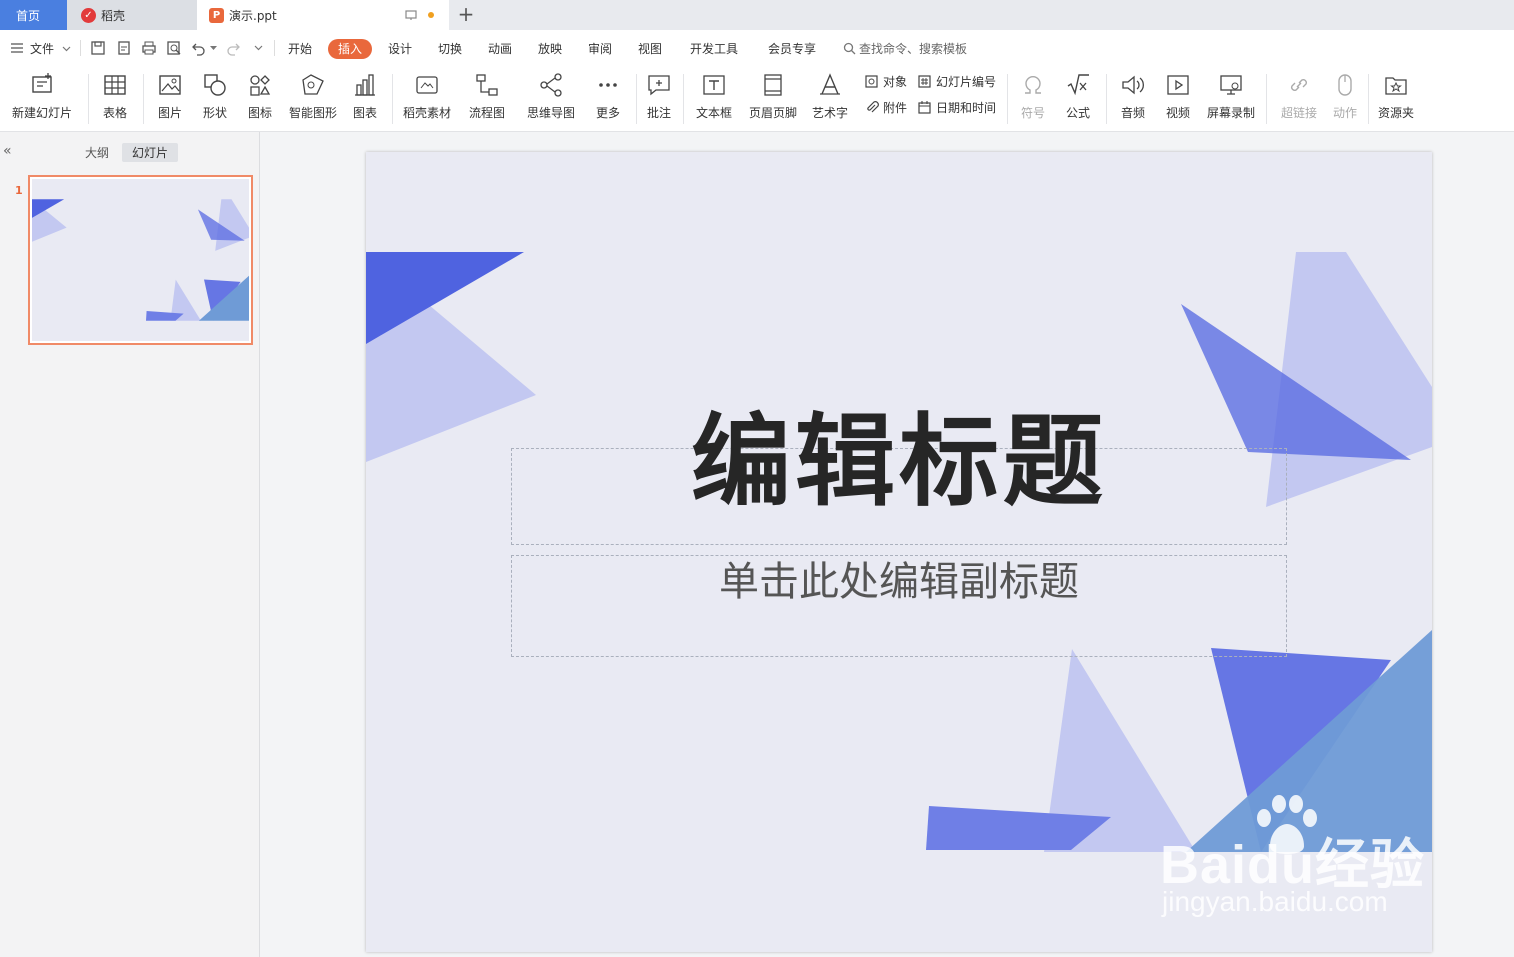 The width and height of the screenshot is (1514, 957). I want to click on screen-icon, so click(411, 15).